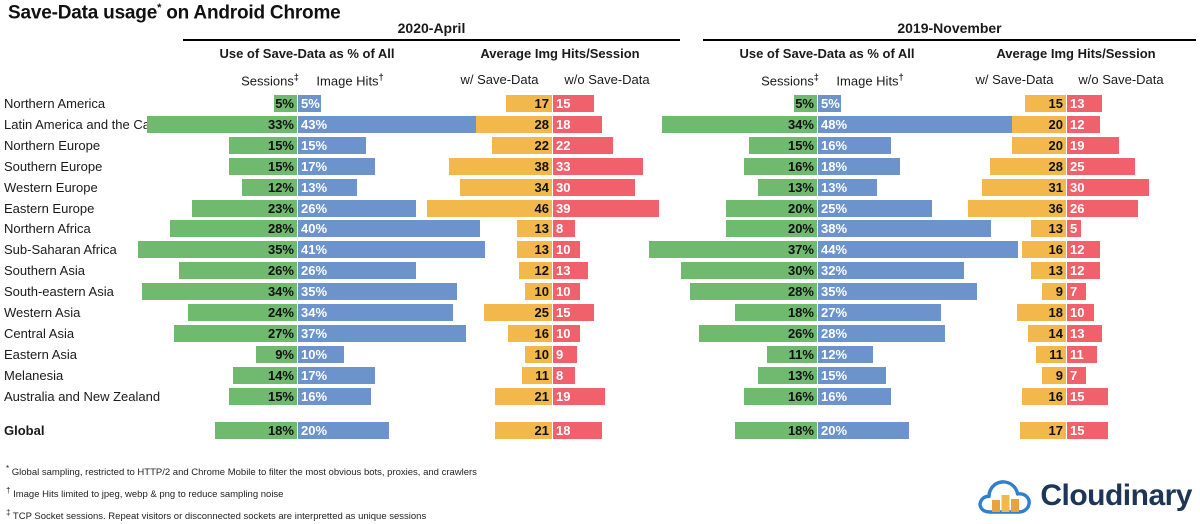 The width and height of the screenshot is (1200, 524). I want to click on subheader-with-savedata-2020-text: w/ Save-Data, so click(499, 79).